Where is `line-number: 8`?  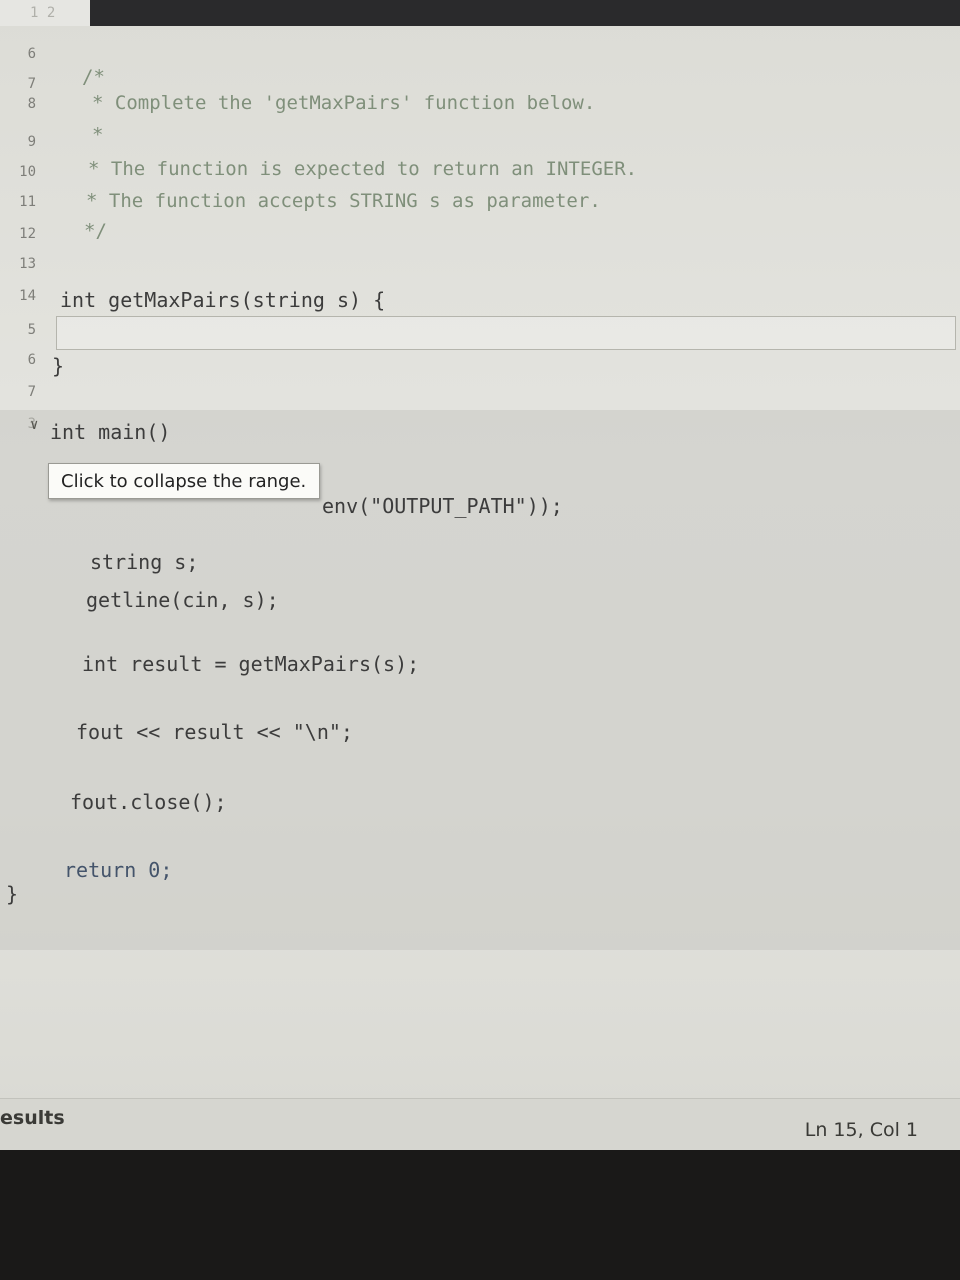 line-number: 8 is located at coordinates (31, 104).